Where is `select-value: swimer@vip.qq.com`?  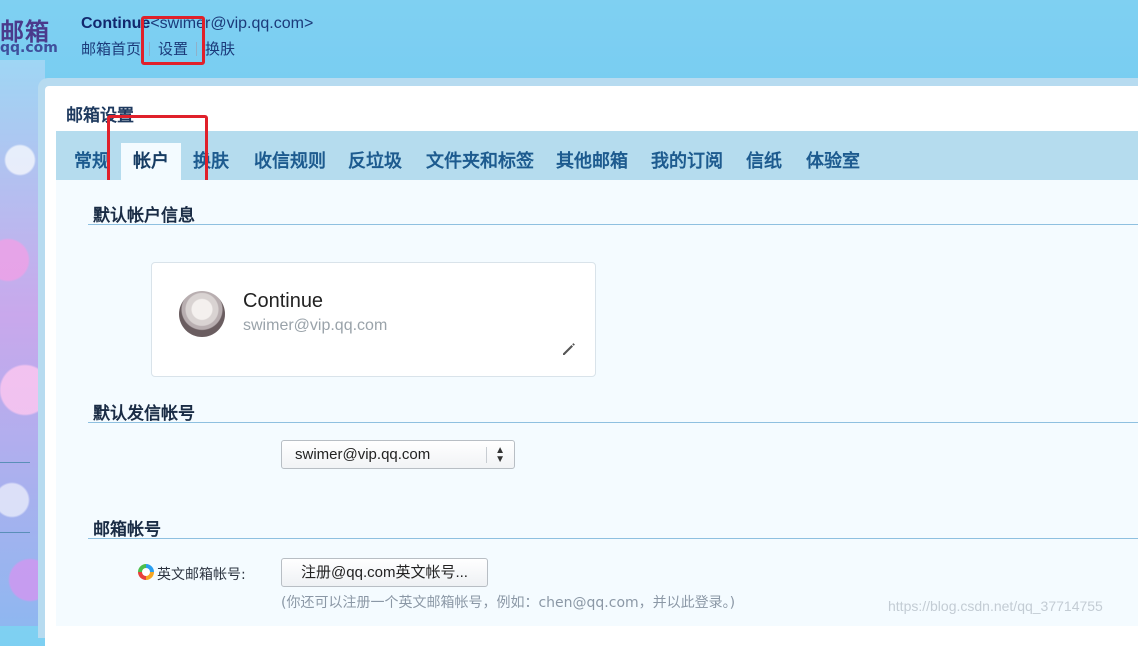 select-value: swimer@vip.qq.com is located at coordinates (363, 454).